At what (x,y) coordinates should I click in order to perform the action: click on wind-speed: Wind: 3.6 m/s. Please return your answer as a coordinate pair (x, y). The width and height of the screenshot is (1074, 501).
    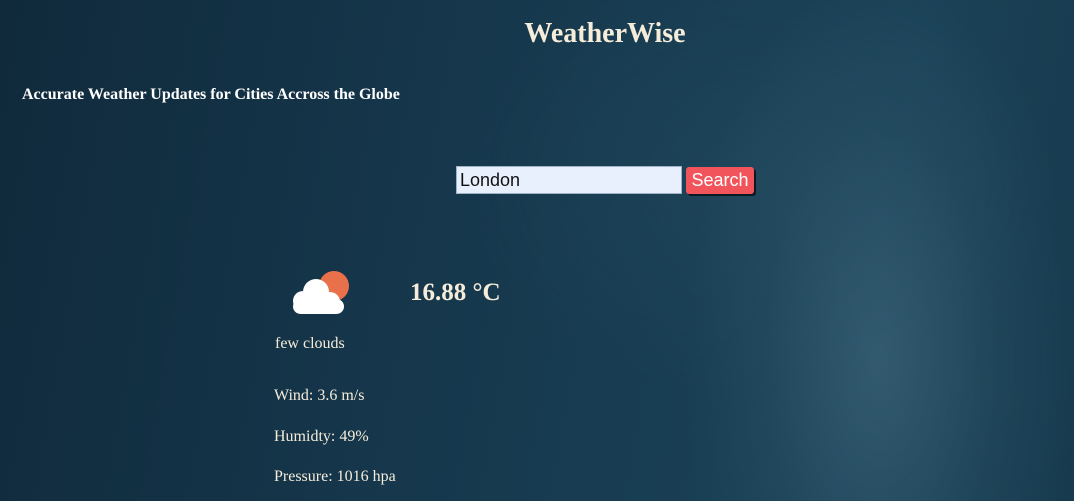
    Looking at the image, I should click on (319, 395).